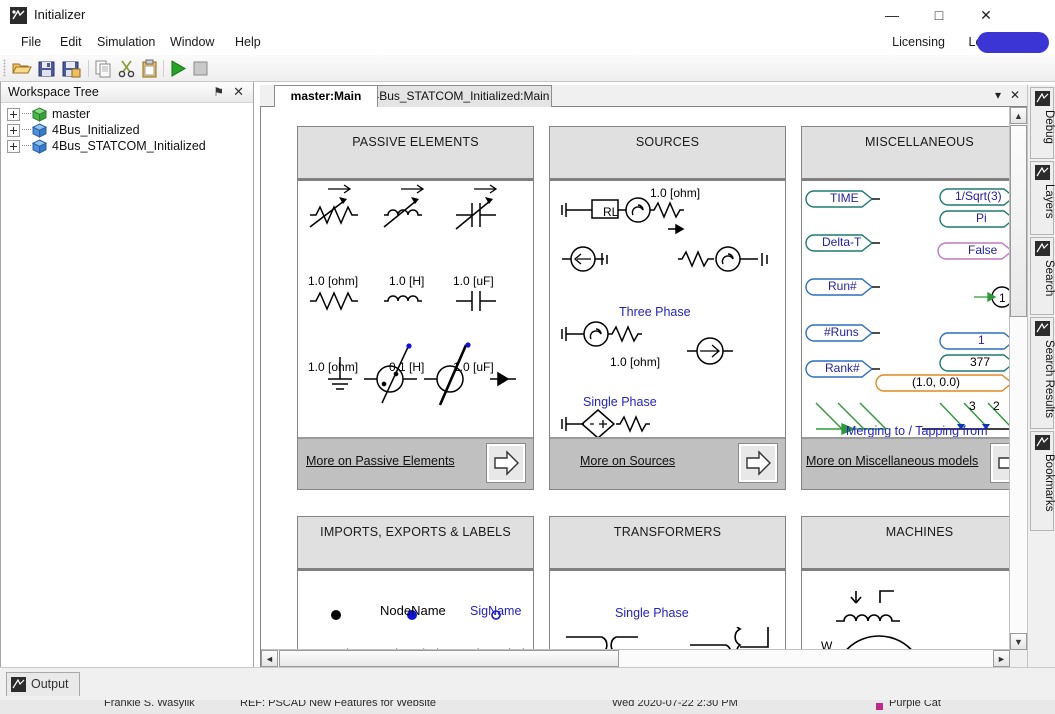 The height and width of the screenshot is (714, 1055). What do you see at coordinates (413, 610) in the screenshot?
I see `label-node-name: NodeName` at bounding box center [413, 610].